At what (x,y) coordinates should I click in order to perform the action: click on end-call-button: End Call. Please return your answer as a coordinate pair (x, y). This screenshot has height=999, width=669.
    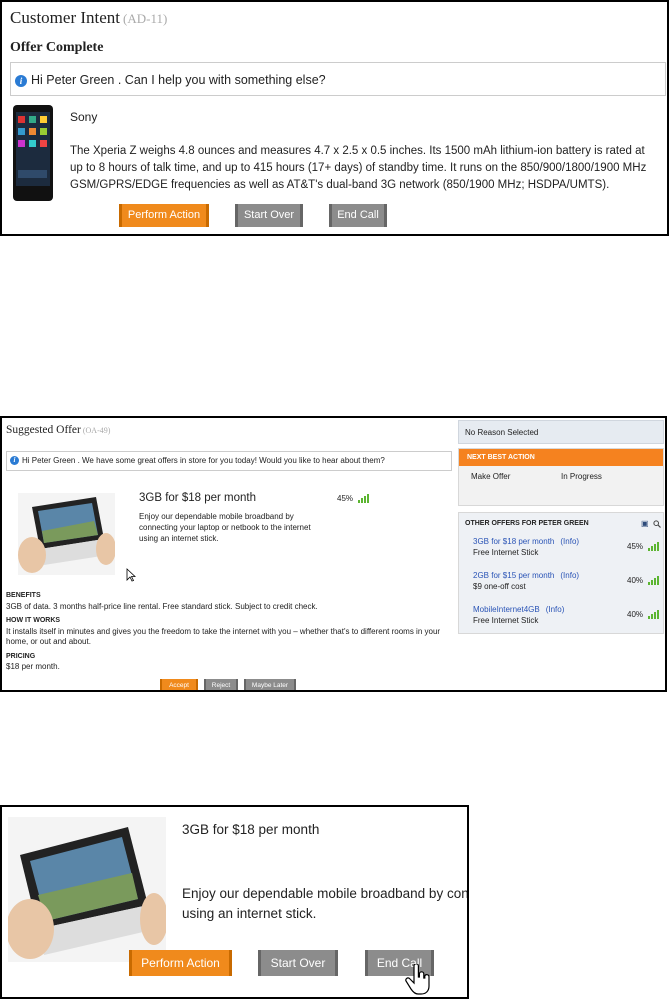
    Looking at the image, I should click on (358, 215).